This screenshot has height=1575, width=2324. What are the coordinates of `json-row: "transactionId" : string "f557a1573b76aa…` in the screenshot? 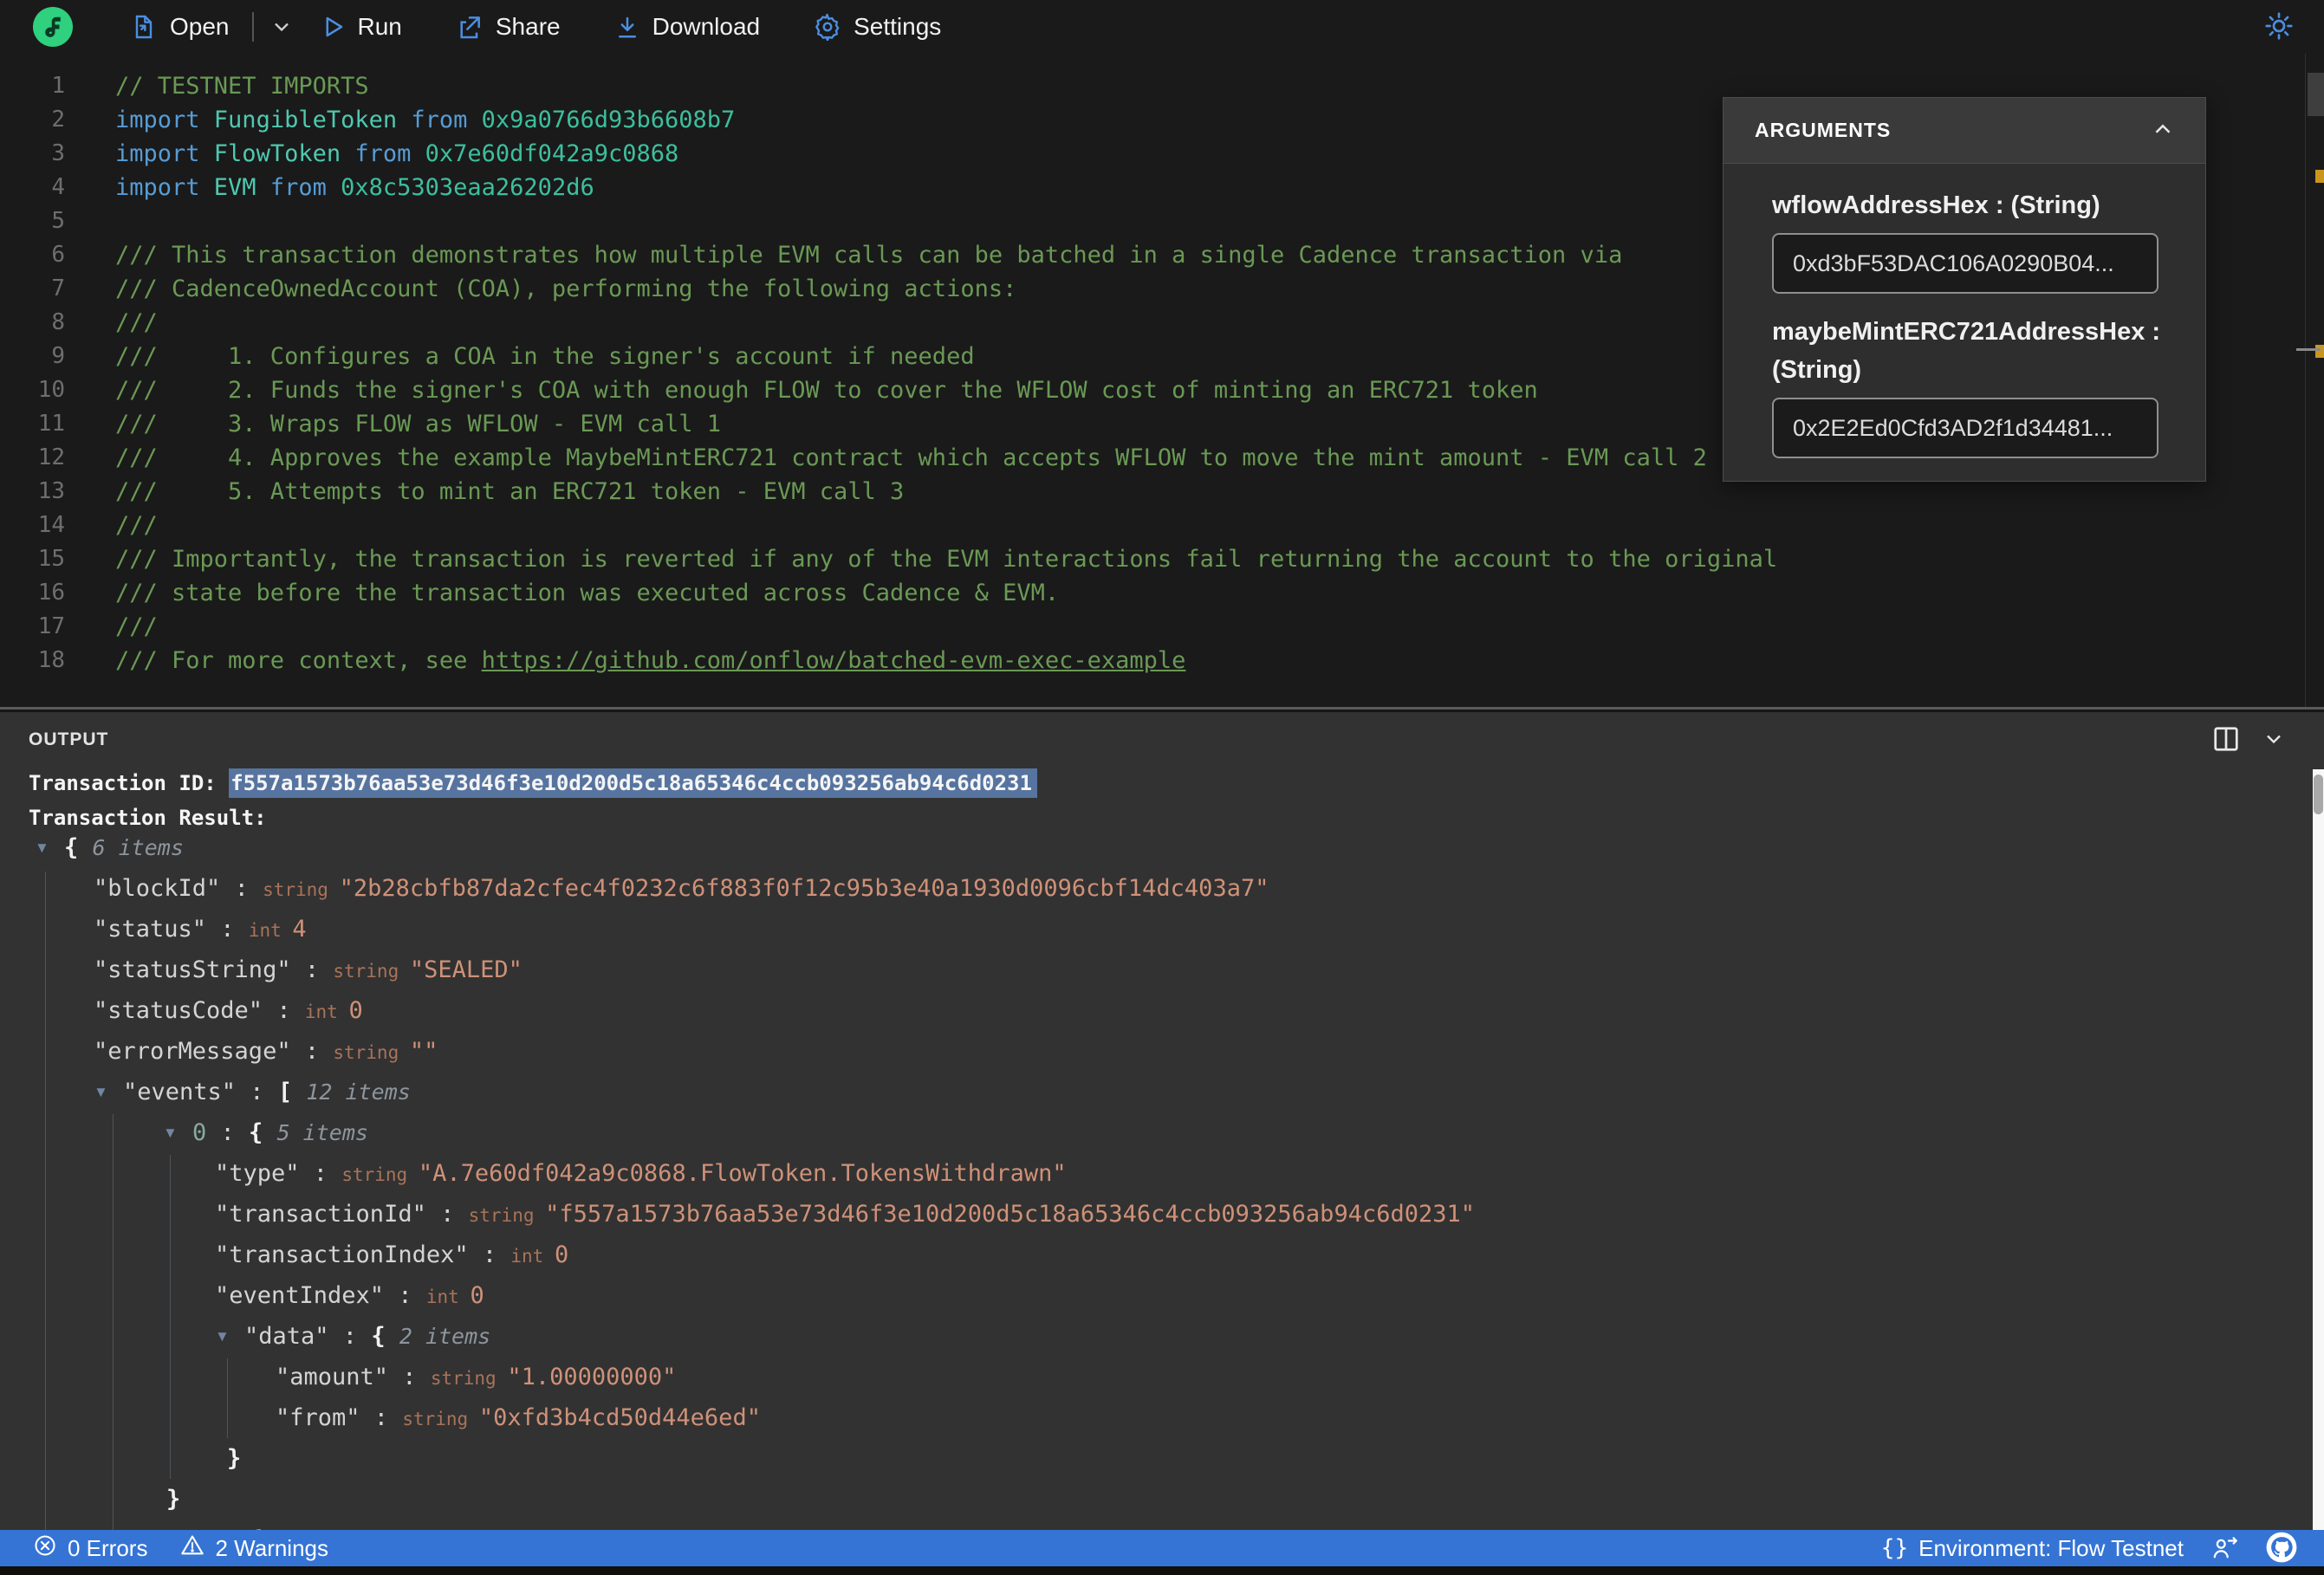 It's located at (845, 1214).